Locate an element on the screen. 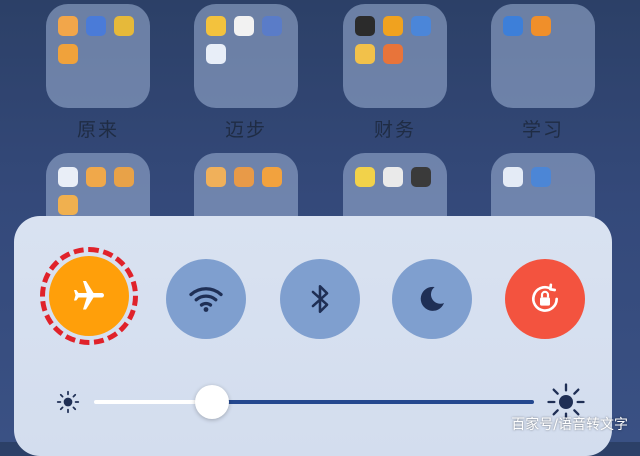 The image size is (640, 456). moon-icon is located at coordinates (432, 298).